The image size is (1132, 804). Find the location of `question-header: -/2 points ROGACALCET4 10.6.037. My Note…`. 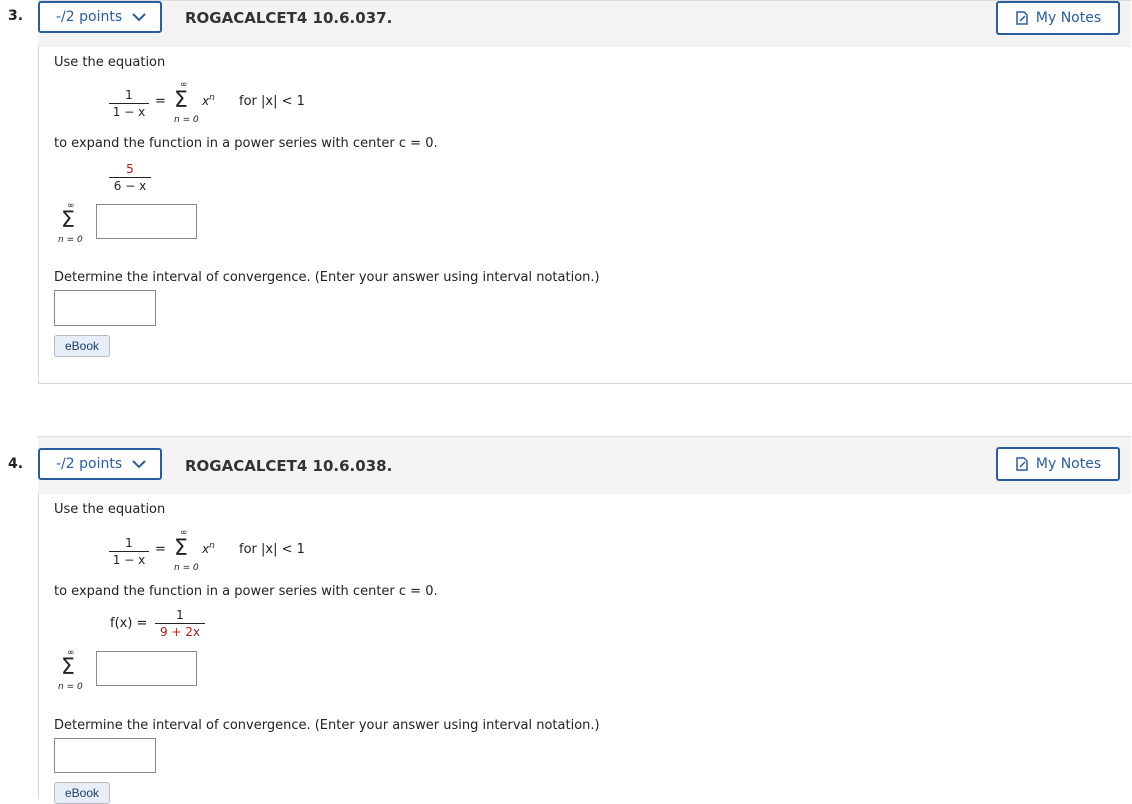

question-header: -/2 points ROGACALCET4 10.6.037. My Note… is located at coordinates (584, 23).